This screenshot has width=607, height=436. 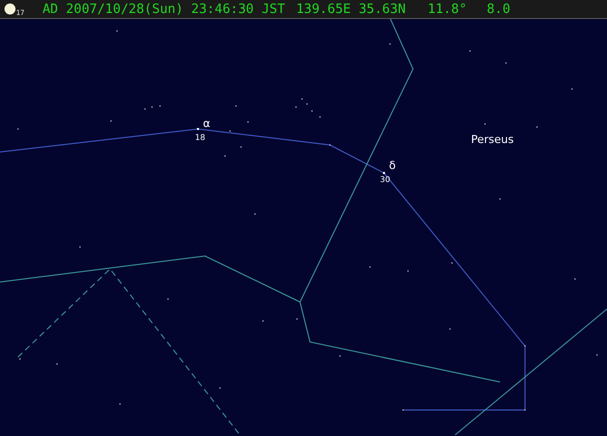 What do you see at coordinates (392, 166) in the screenshot?
I see `star-letter: δ` at bounding box center [392, 166].